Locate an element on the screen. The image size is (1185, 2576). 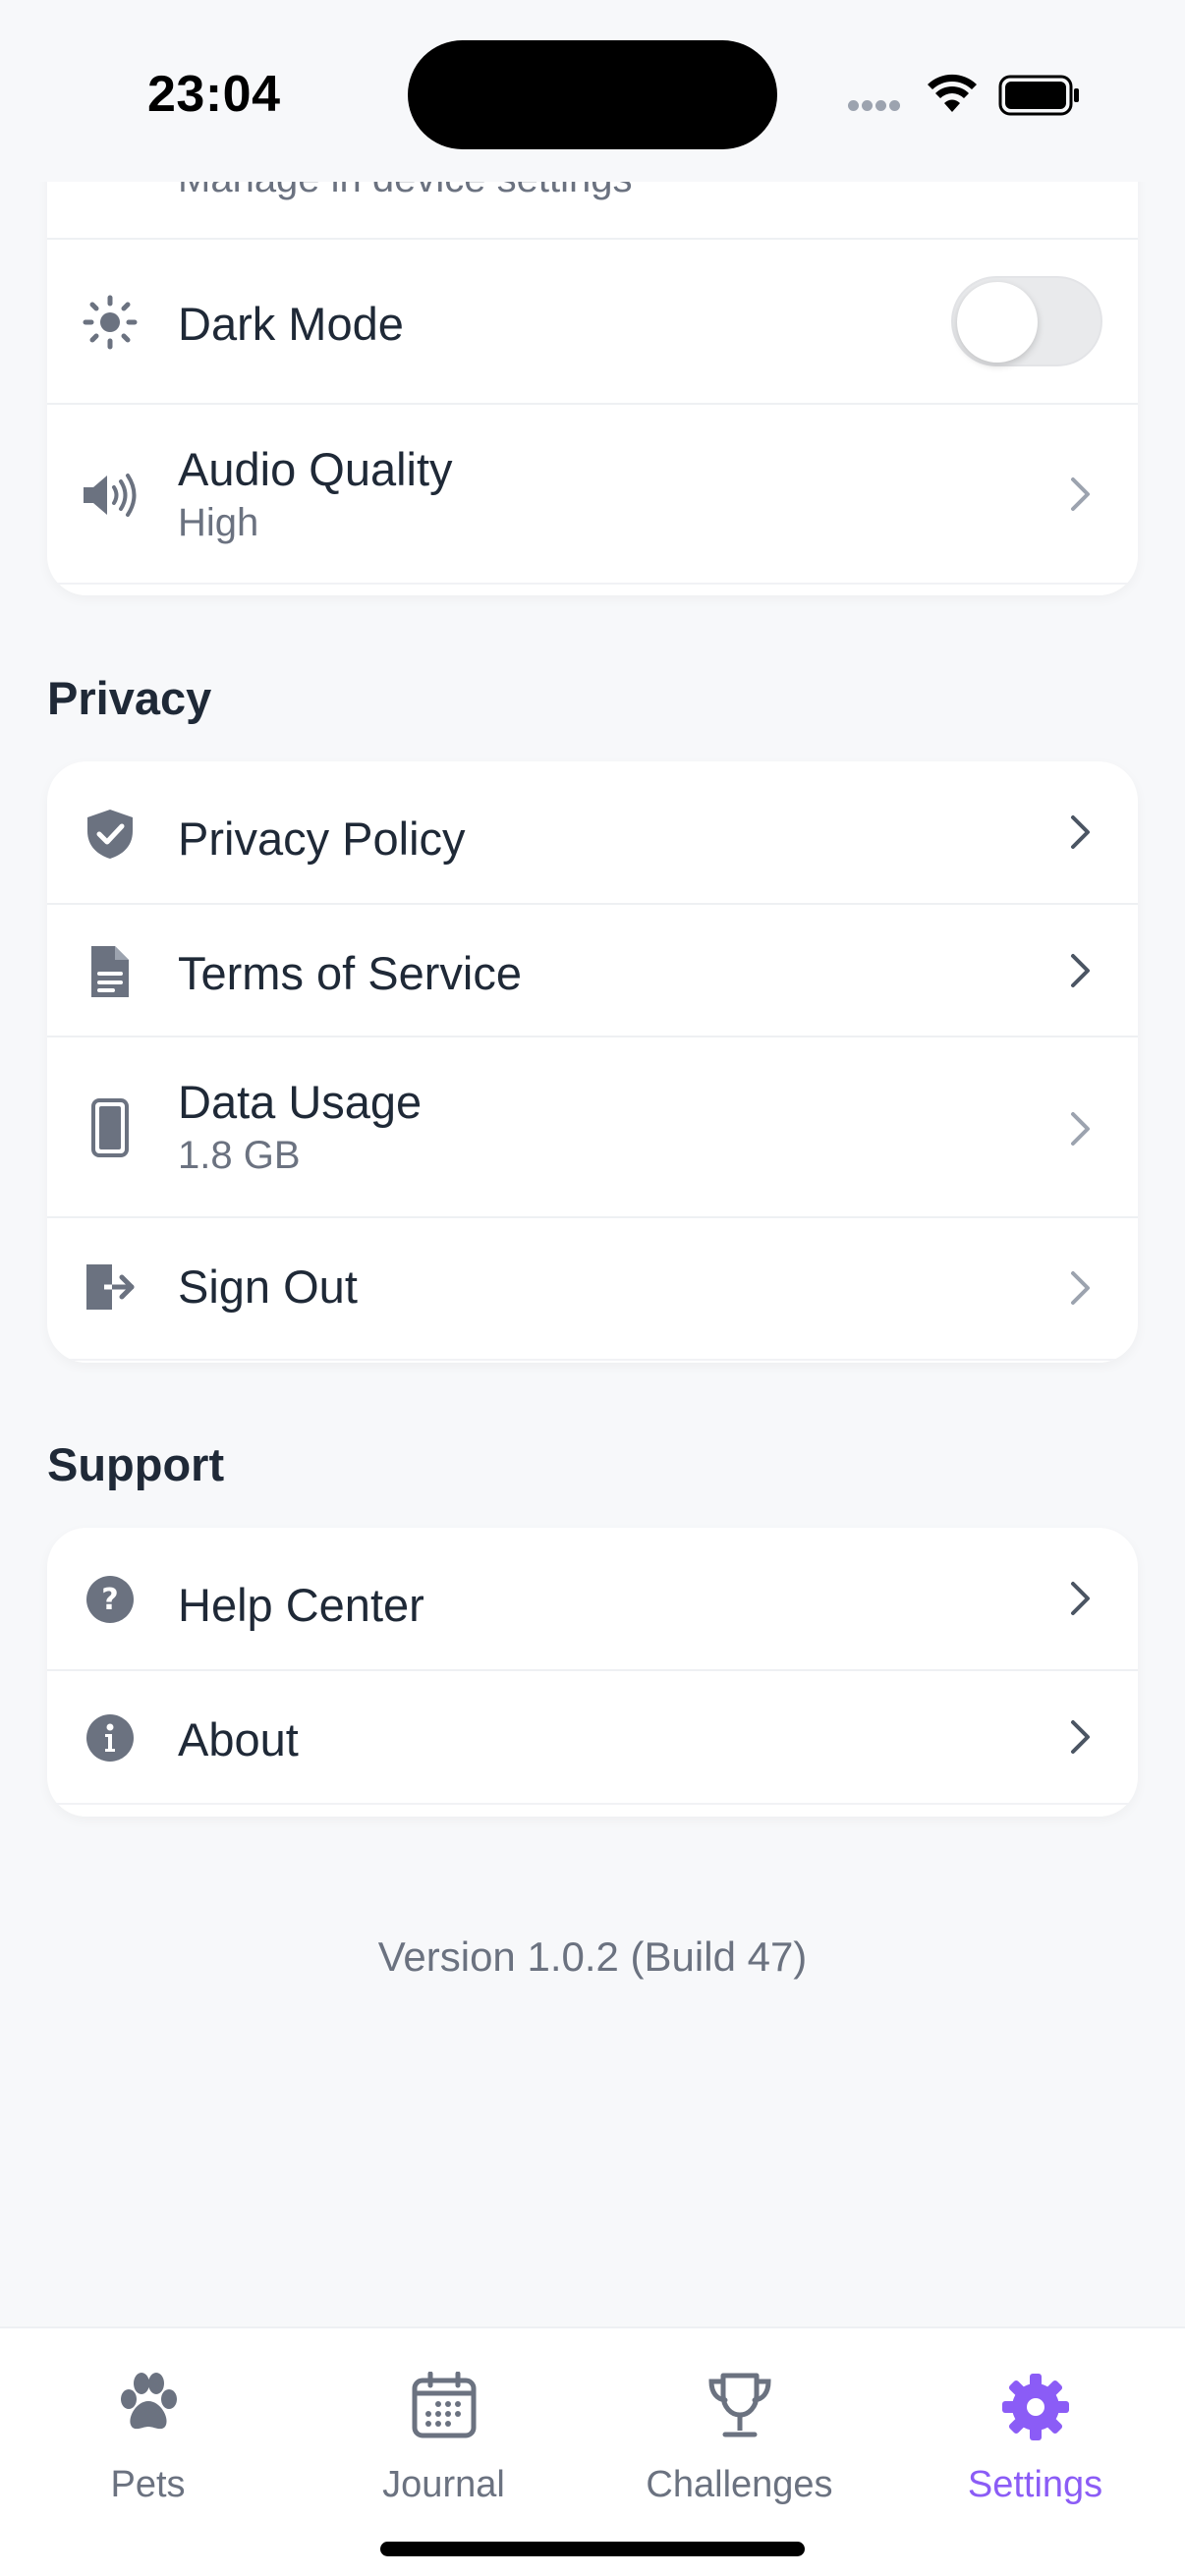
tab-journal: Journal is located at coordinates (444, 2426).